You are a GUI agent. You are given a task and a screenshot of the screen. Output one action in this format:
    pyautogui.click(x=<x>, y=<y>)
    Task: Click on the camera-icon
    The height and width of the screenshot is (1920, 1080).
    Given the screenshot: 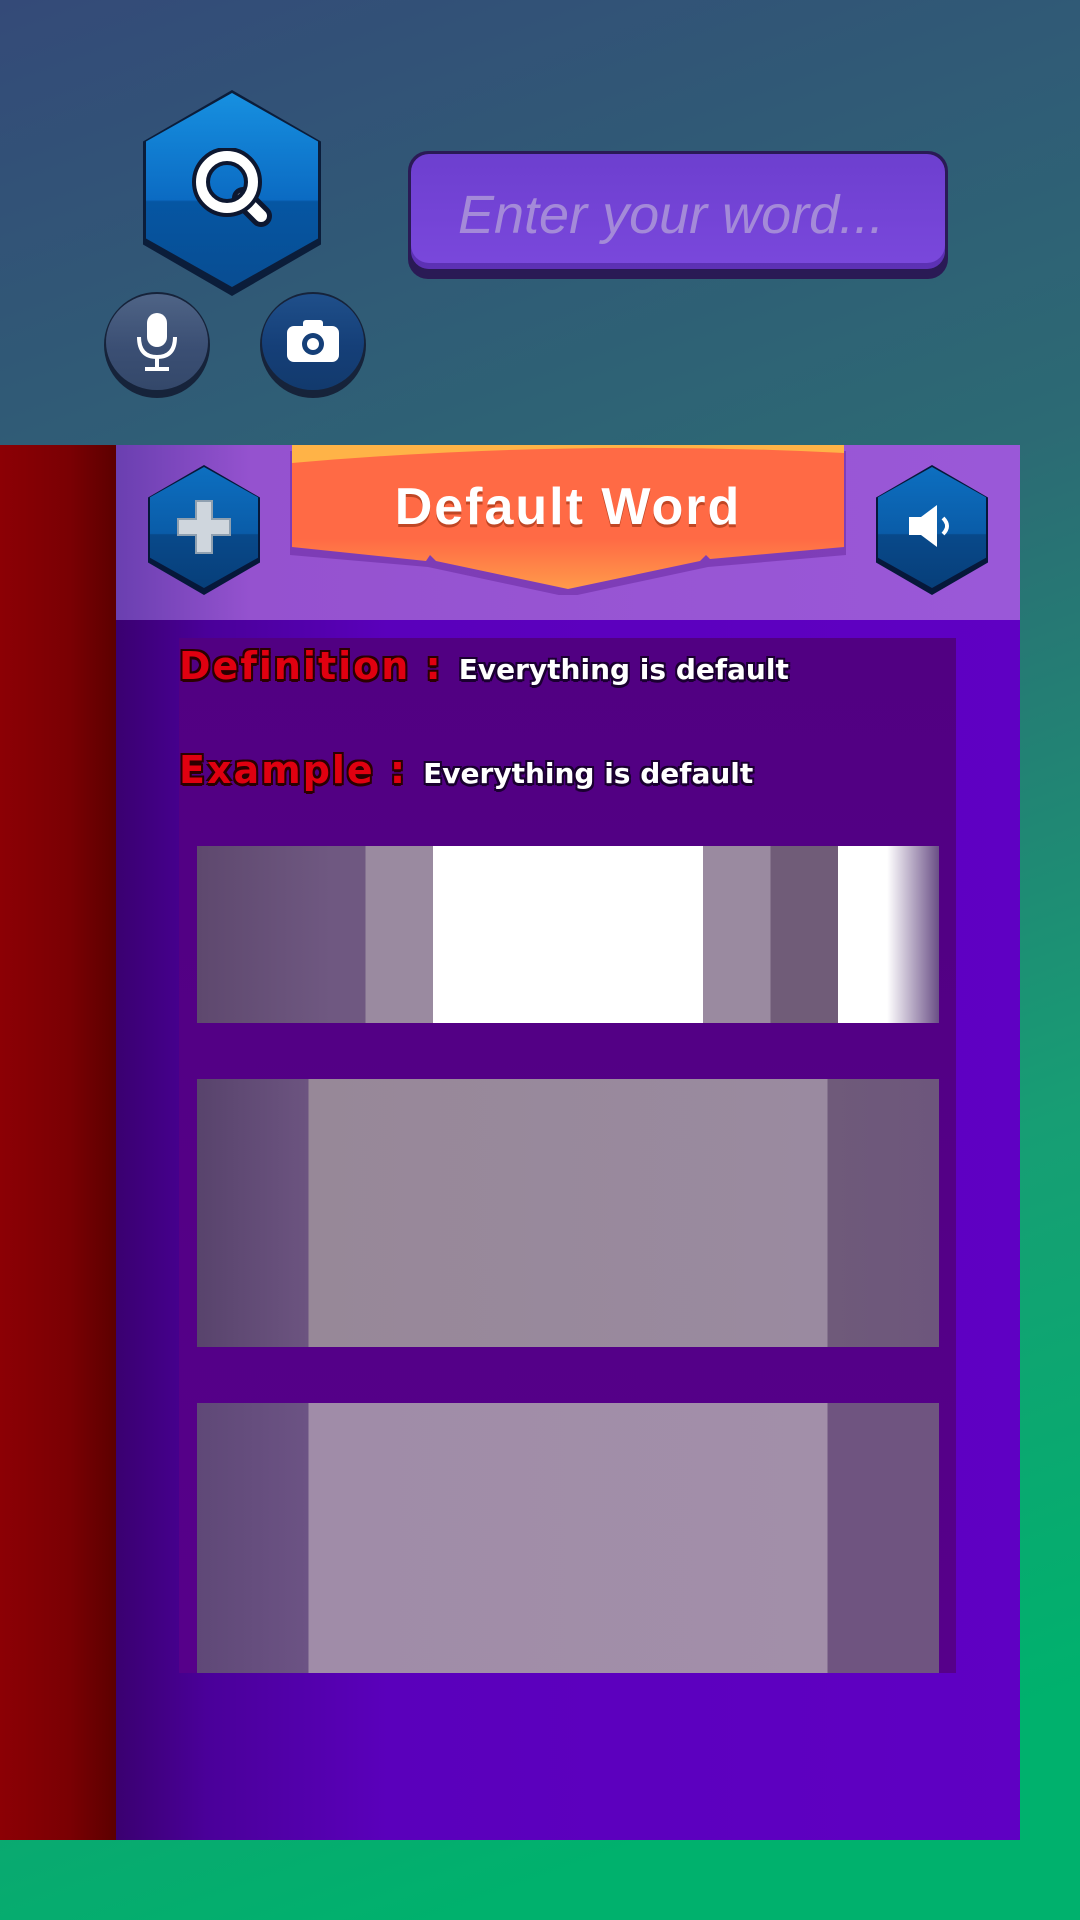 What is the action you would take?
    pyautogui.click(x=313, y=345)
    